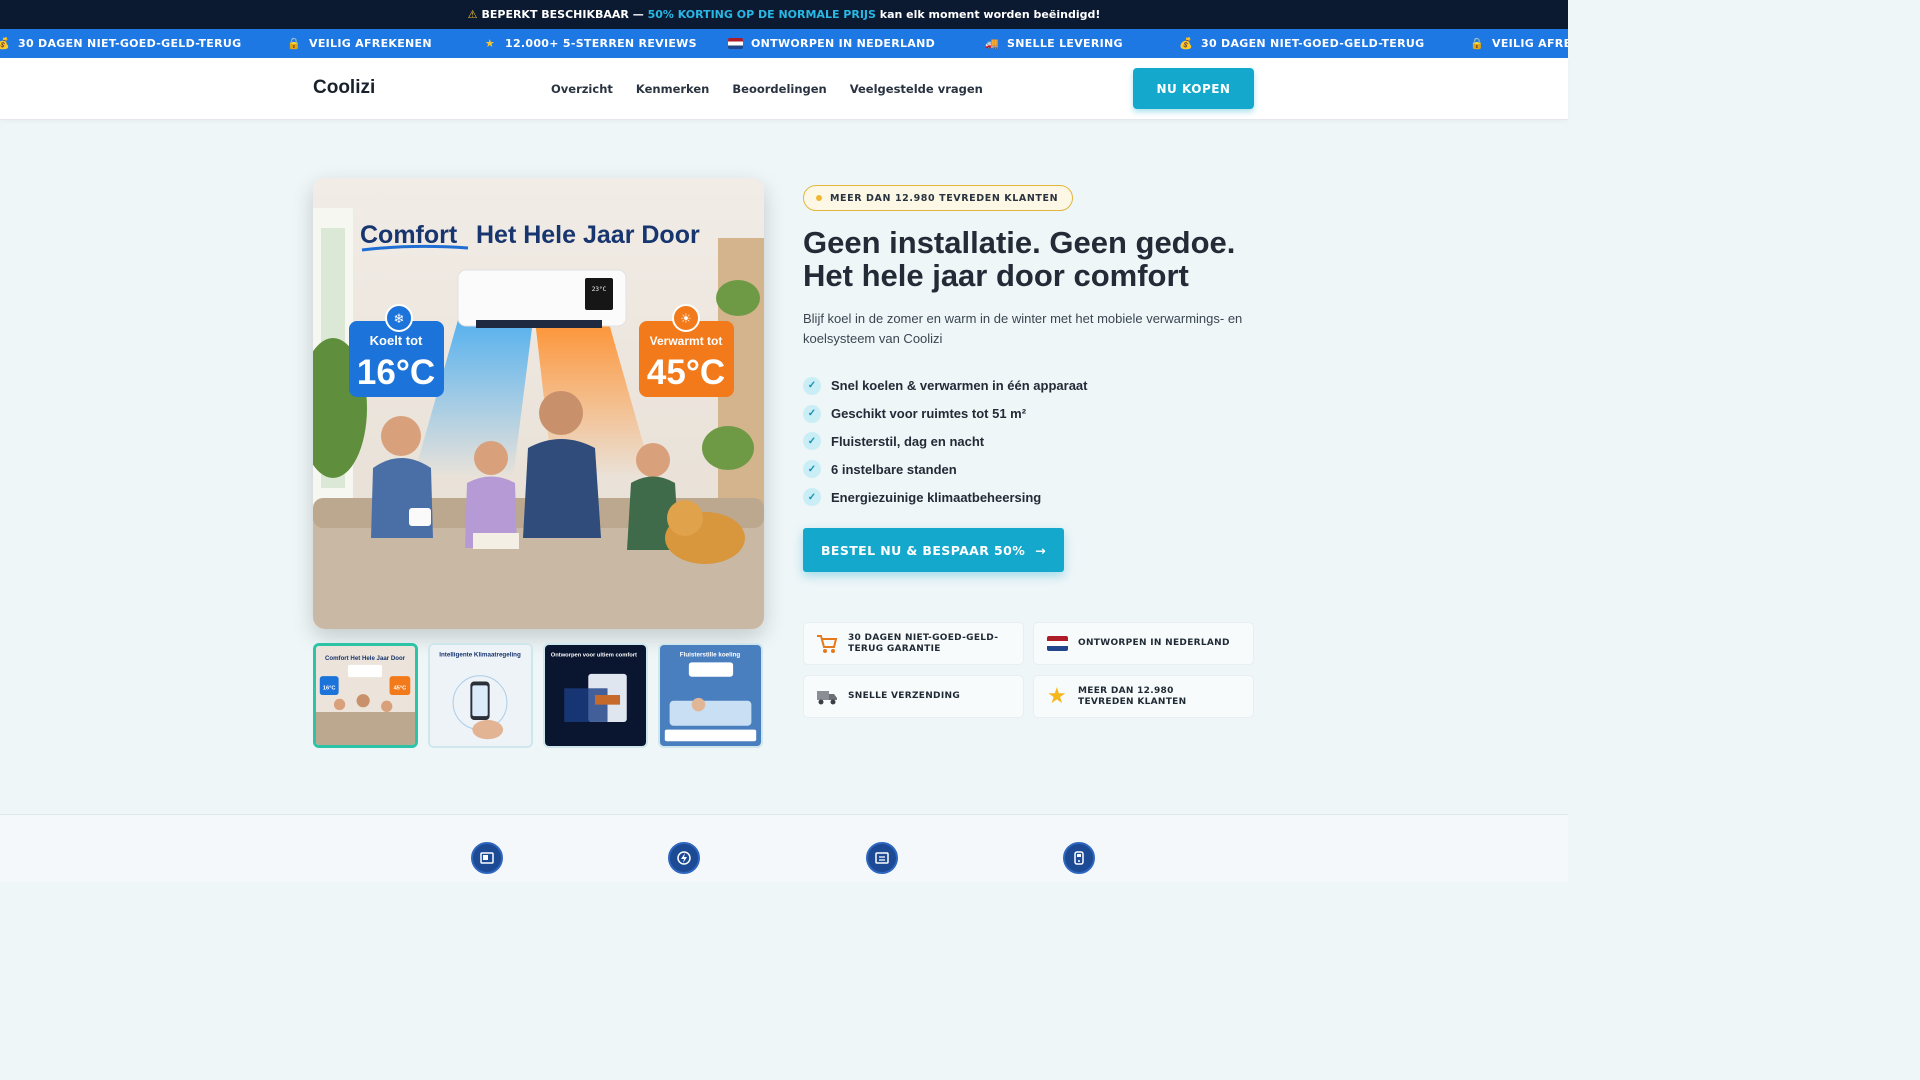 This screenshot has height=1080, width=1920. Describe the element at coordinates (582, 89) in the screenshot. I see `nav-link-overzicht: Overzicht` at that location.